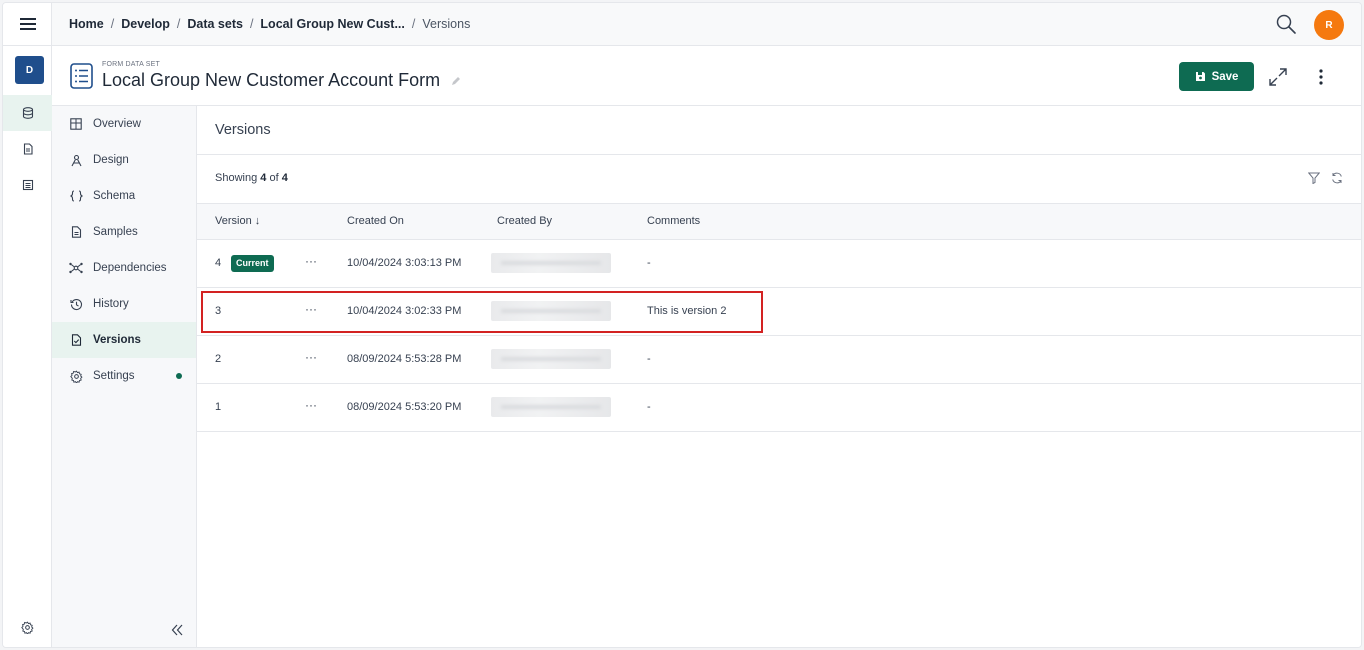 The height and width of the screenshot is (650, 1364). What do you see at coordinates (687, 311) in the screenshot?
I see `comments-cell: This is version 2` at bounding box center [687, 311].